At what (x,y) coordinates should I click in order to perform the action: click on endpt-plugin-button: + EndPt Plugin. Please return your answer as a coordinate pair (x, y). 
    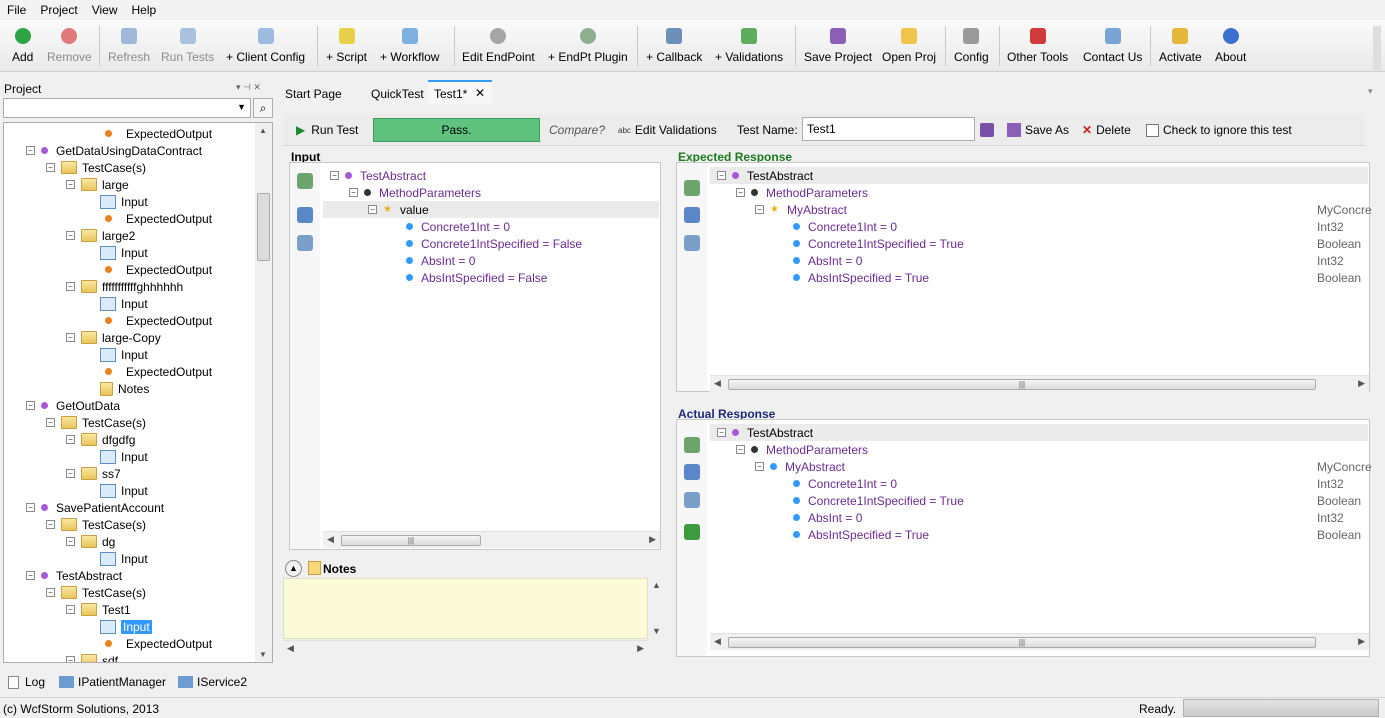
    Looking at the image, I should click on (588, 48).